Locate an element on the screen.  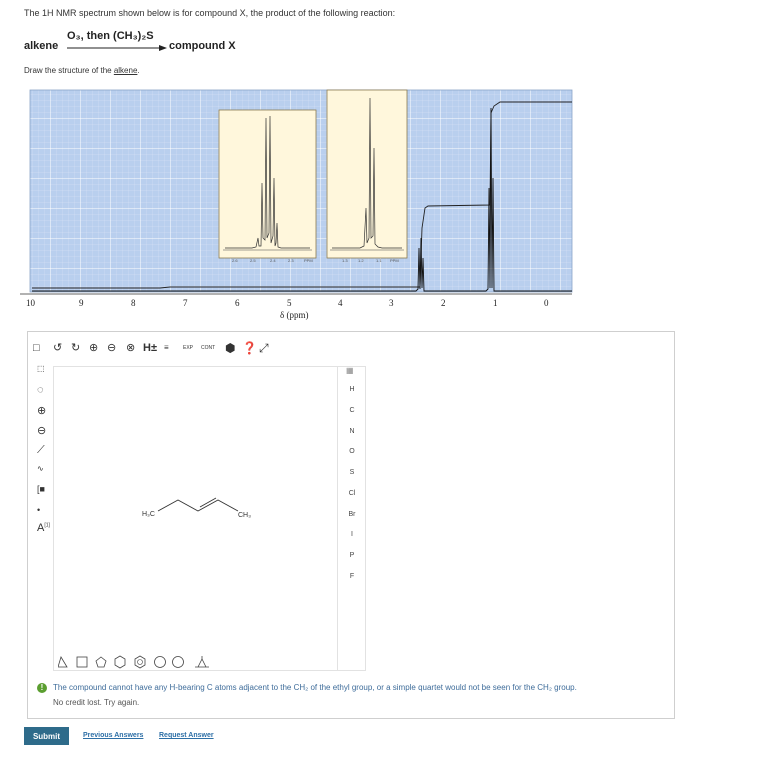
svg-text: 2.5 is located at coordinates (253, 260).